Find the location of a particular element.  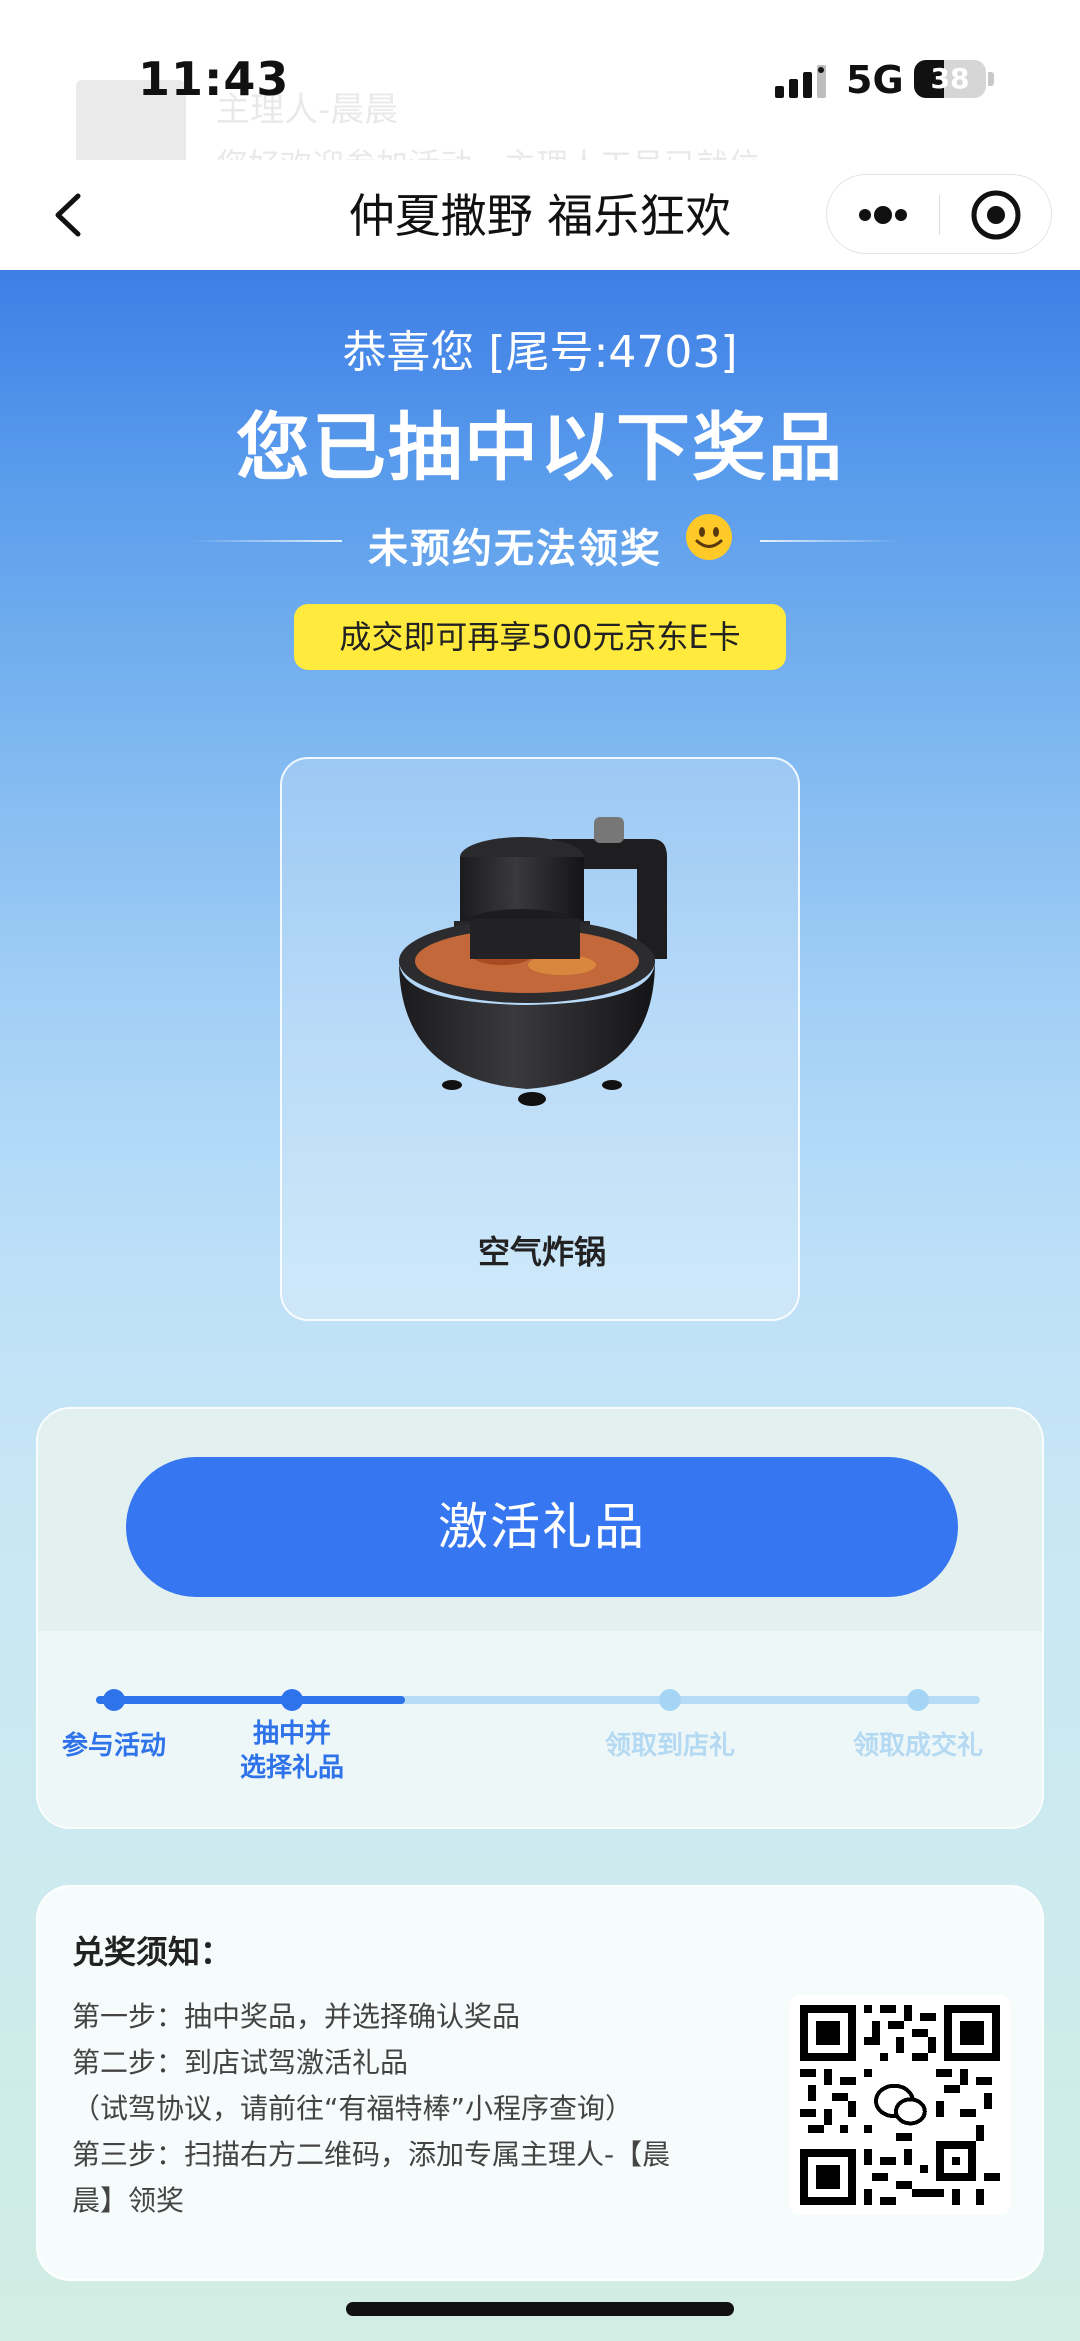

mini-program-capsule is located at coordinates (939, 214).